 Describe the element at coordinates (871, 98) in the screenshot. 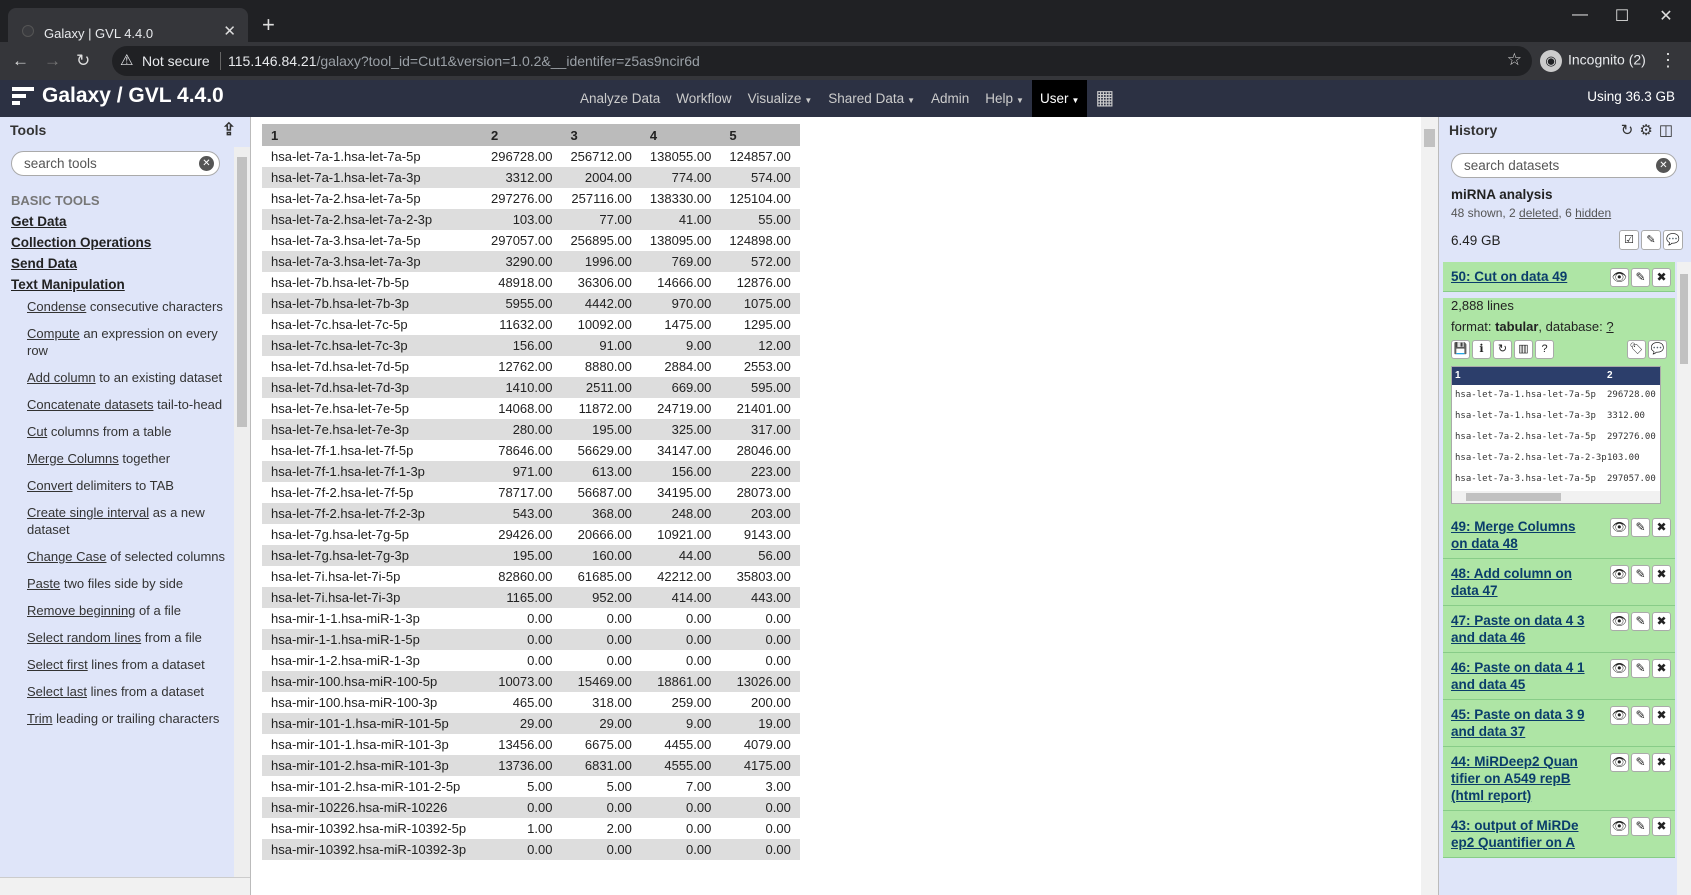

I see `nav-shared-data: Shared Data ▼` at that location.